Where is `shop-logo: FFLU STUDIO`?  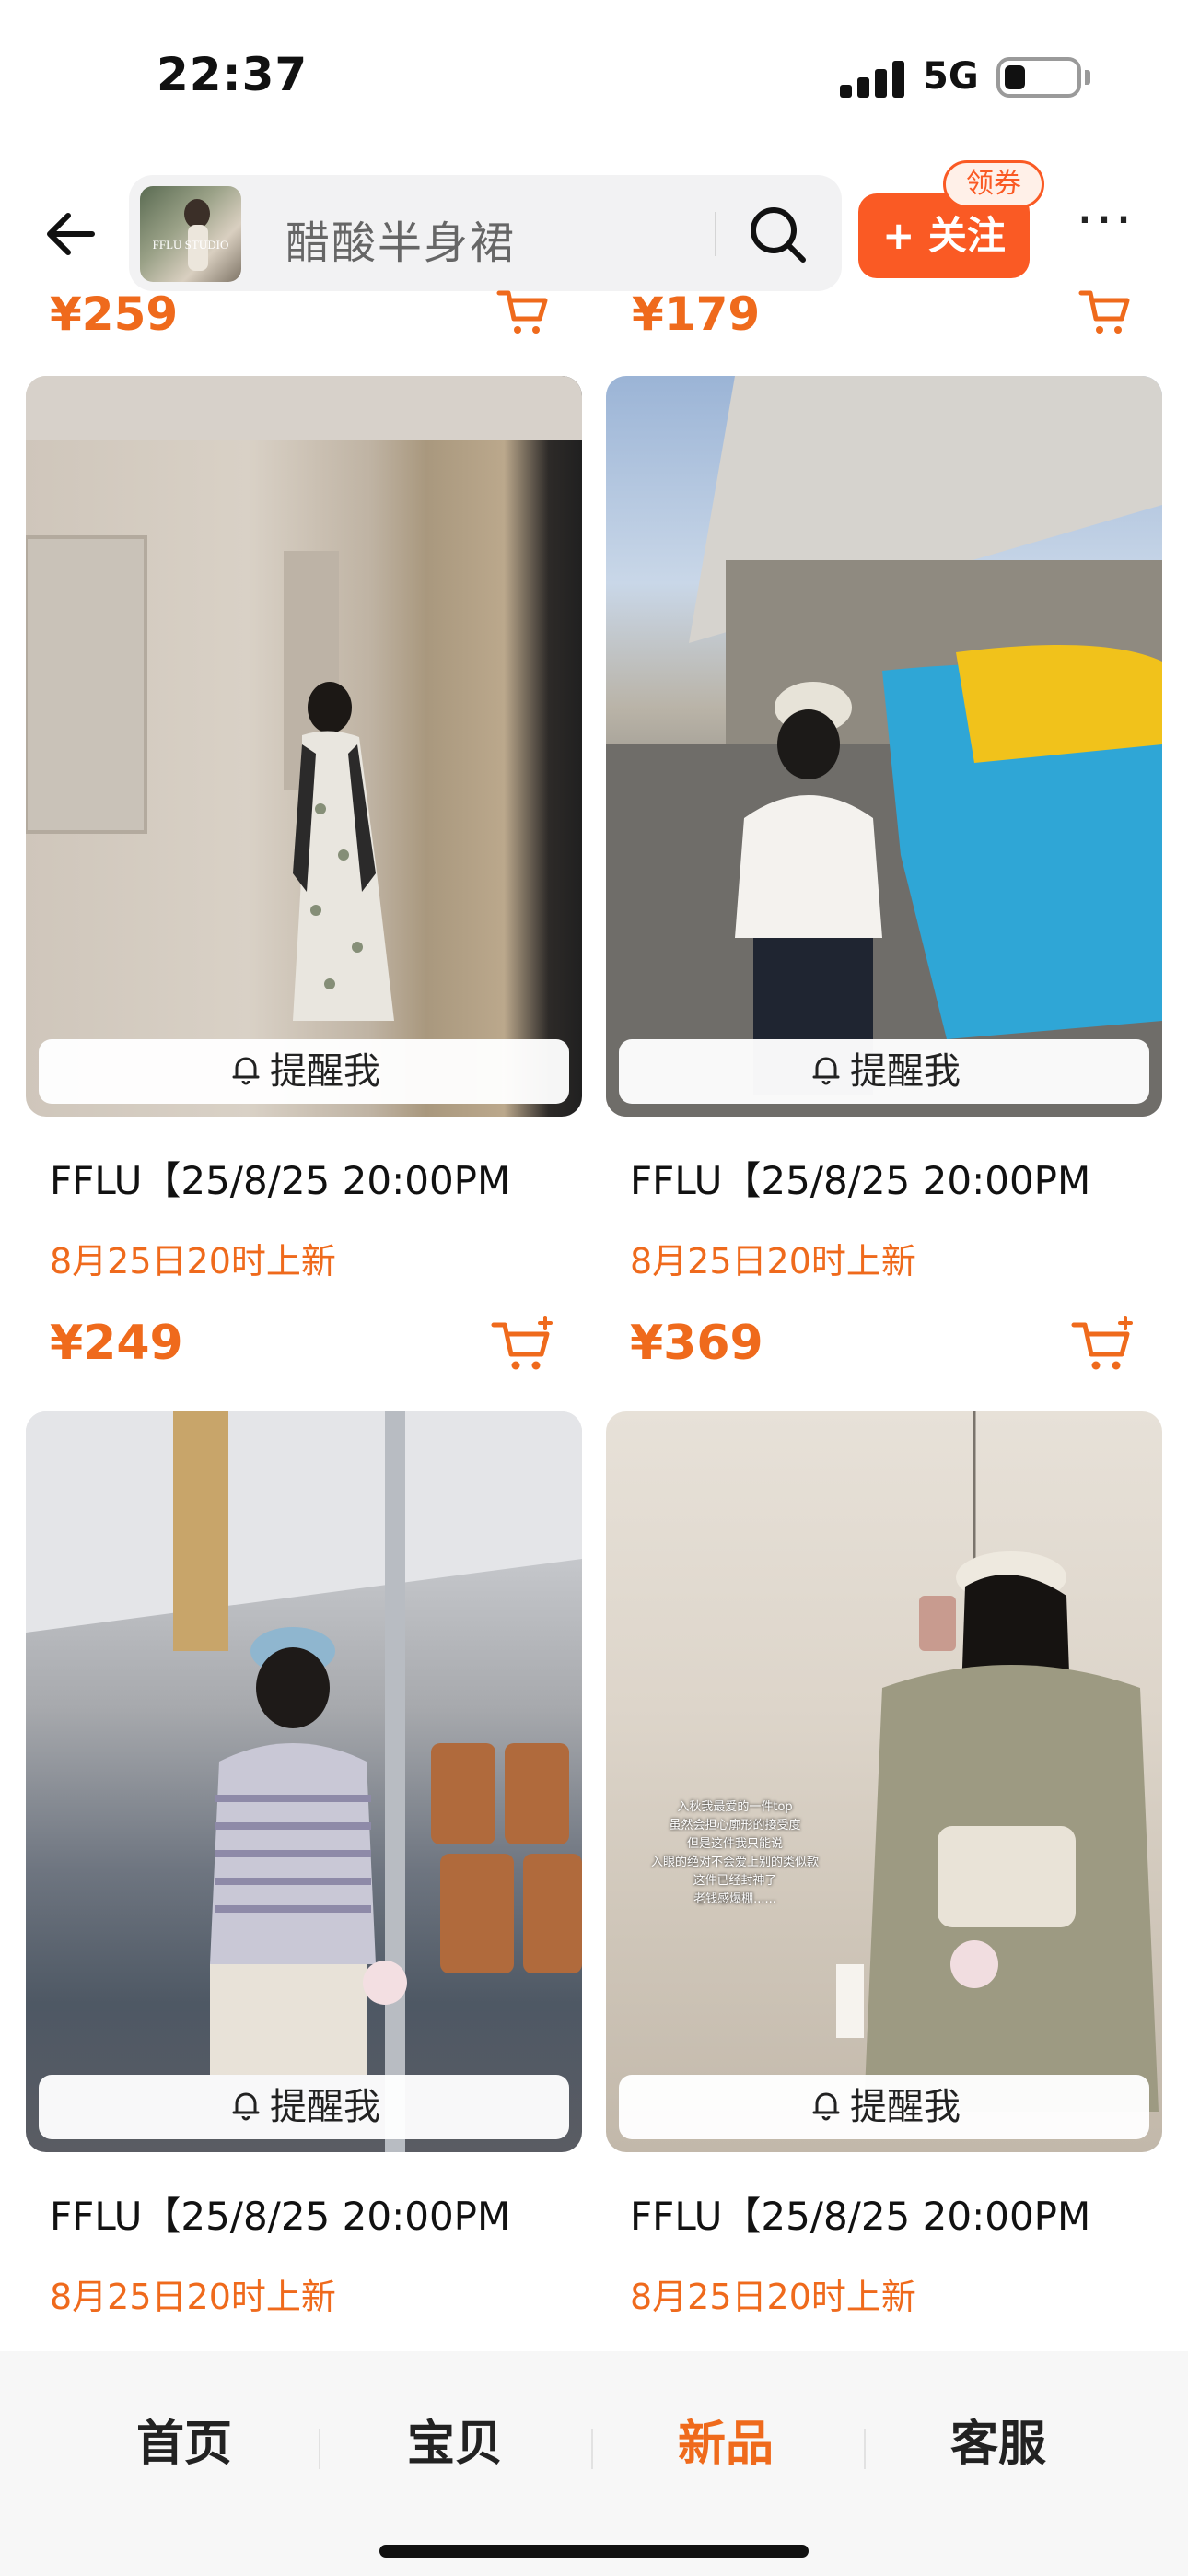
shop-logo: FFLU STUDIO is located at coordinates (190, 234).